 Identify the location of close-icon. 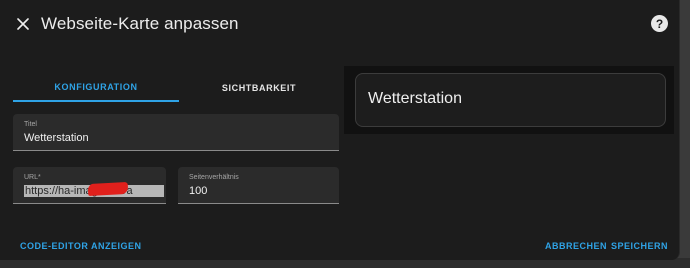
(23, 24).